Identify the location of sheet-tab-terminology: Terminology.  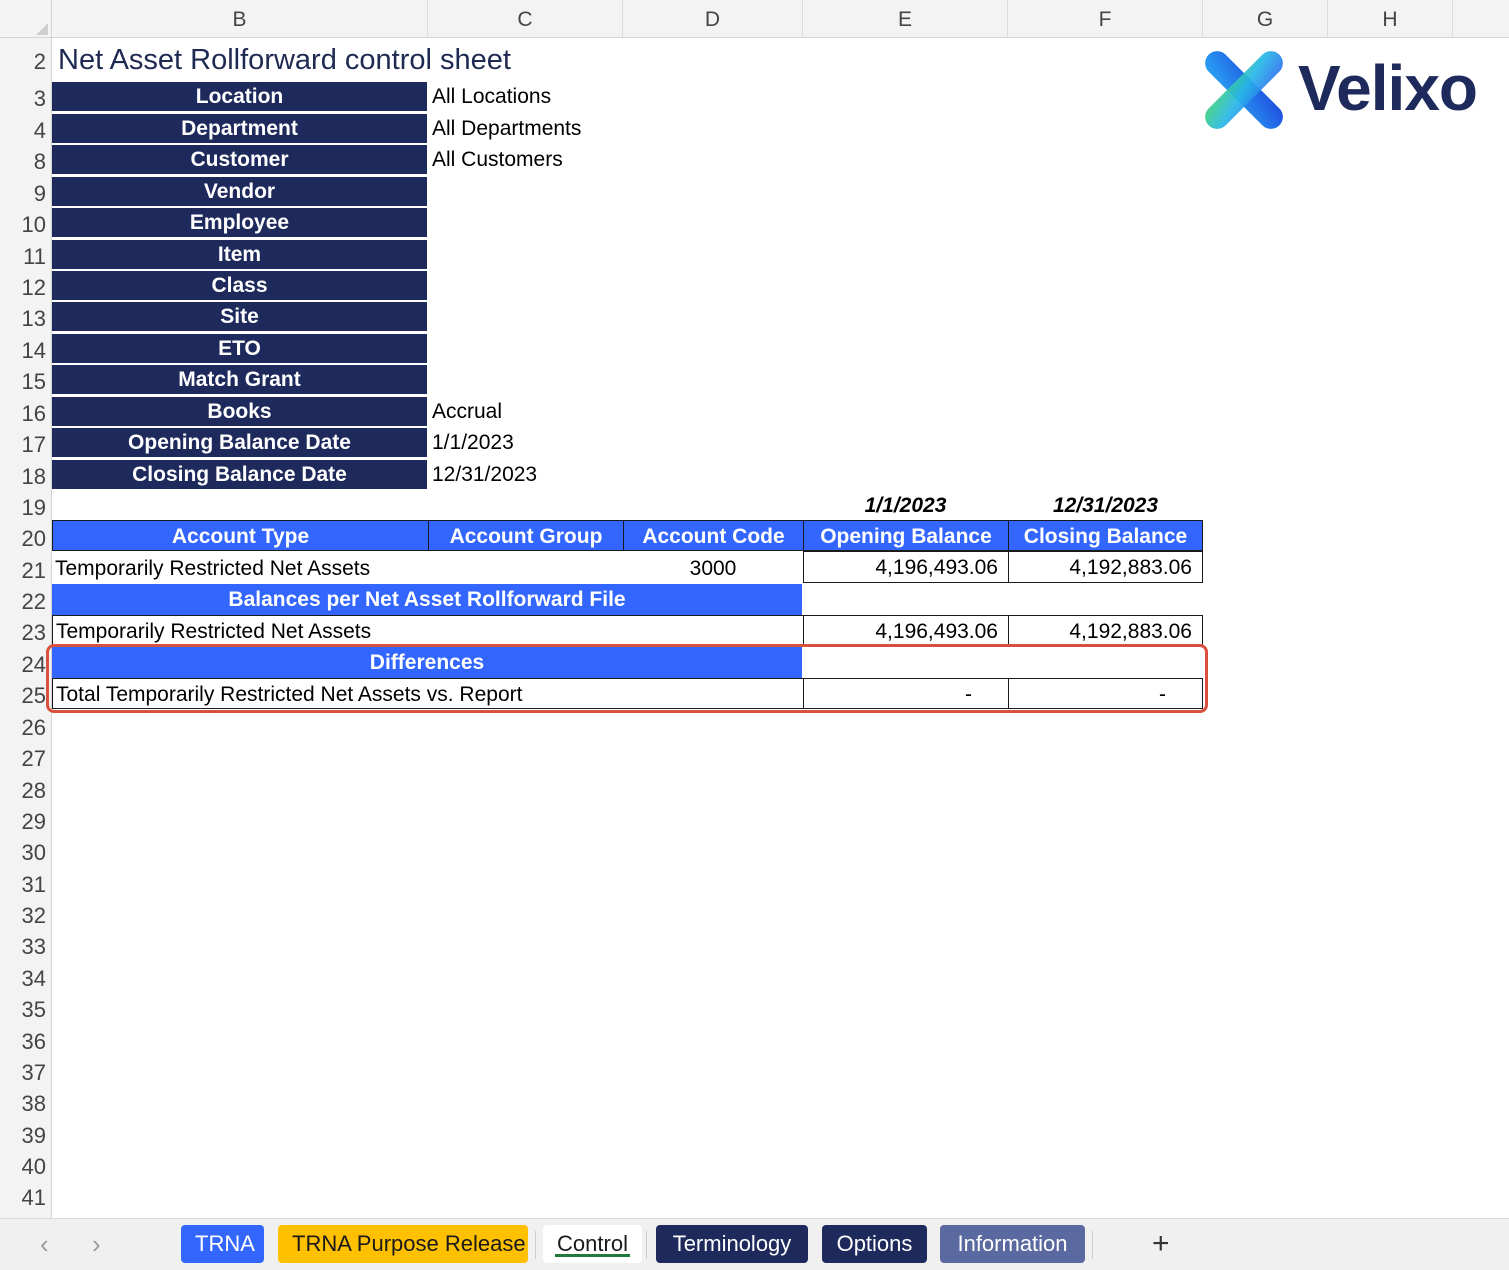
(732, 1244).